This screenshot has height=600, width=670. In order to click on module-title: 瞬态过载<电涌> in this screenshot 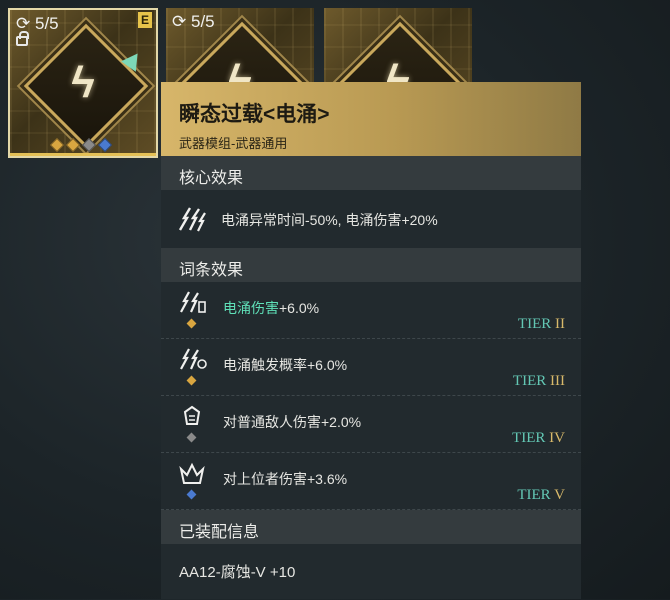, I will do `click(254, 114)`.